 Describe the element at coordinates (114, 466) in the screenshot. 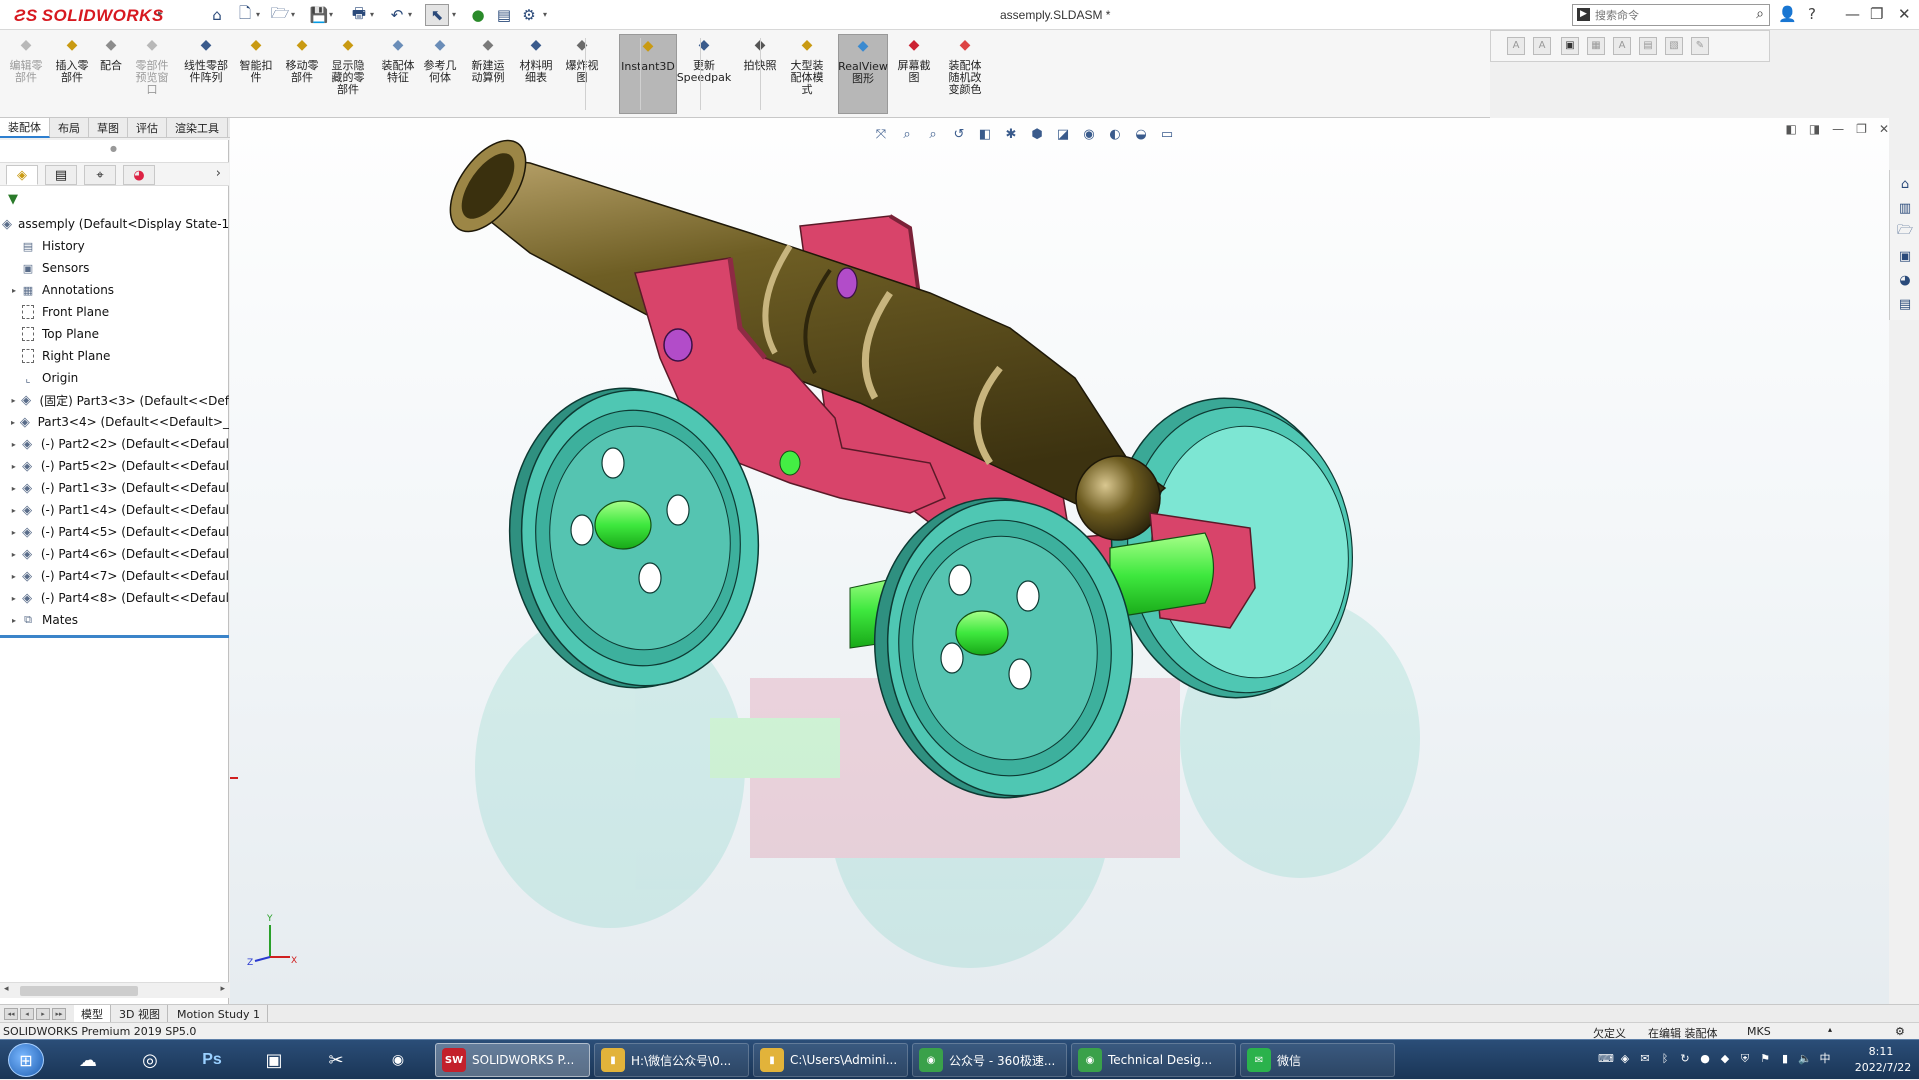

I see `tree-item: ▸ ◈ (-) Part5<2> (Default<<Defaul` at that location.